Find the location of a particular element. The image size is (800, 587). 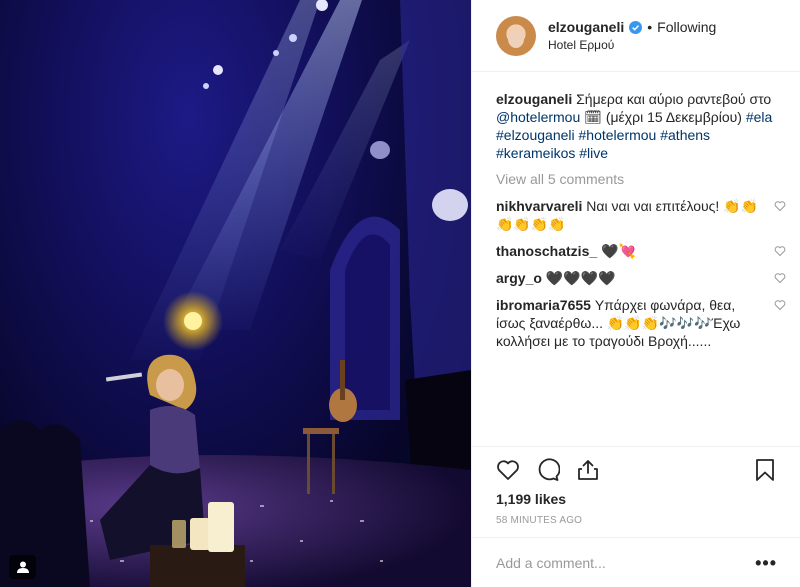

comment-username: thanoschatzis_ is located at coordinates (546, 251).